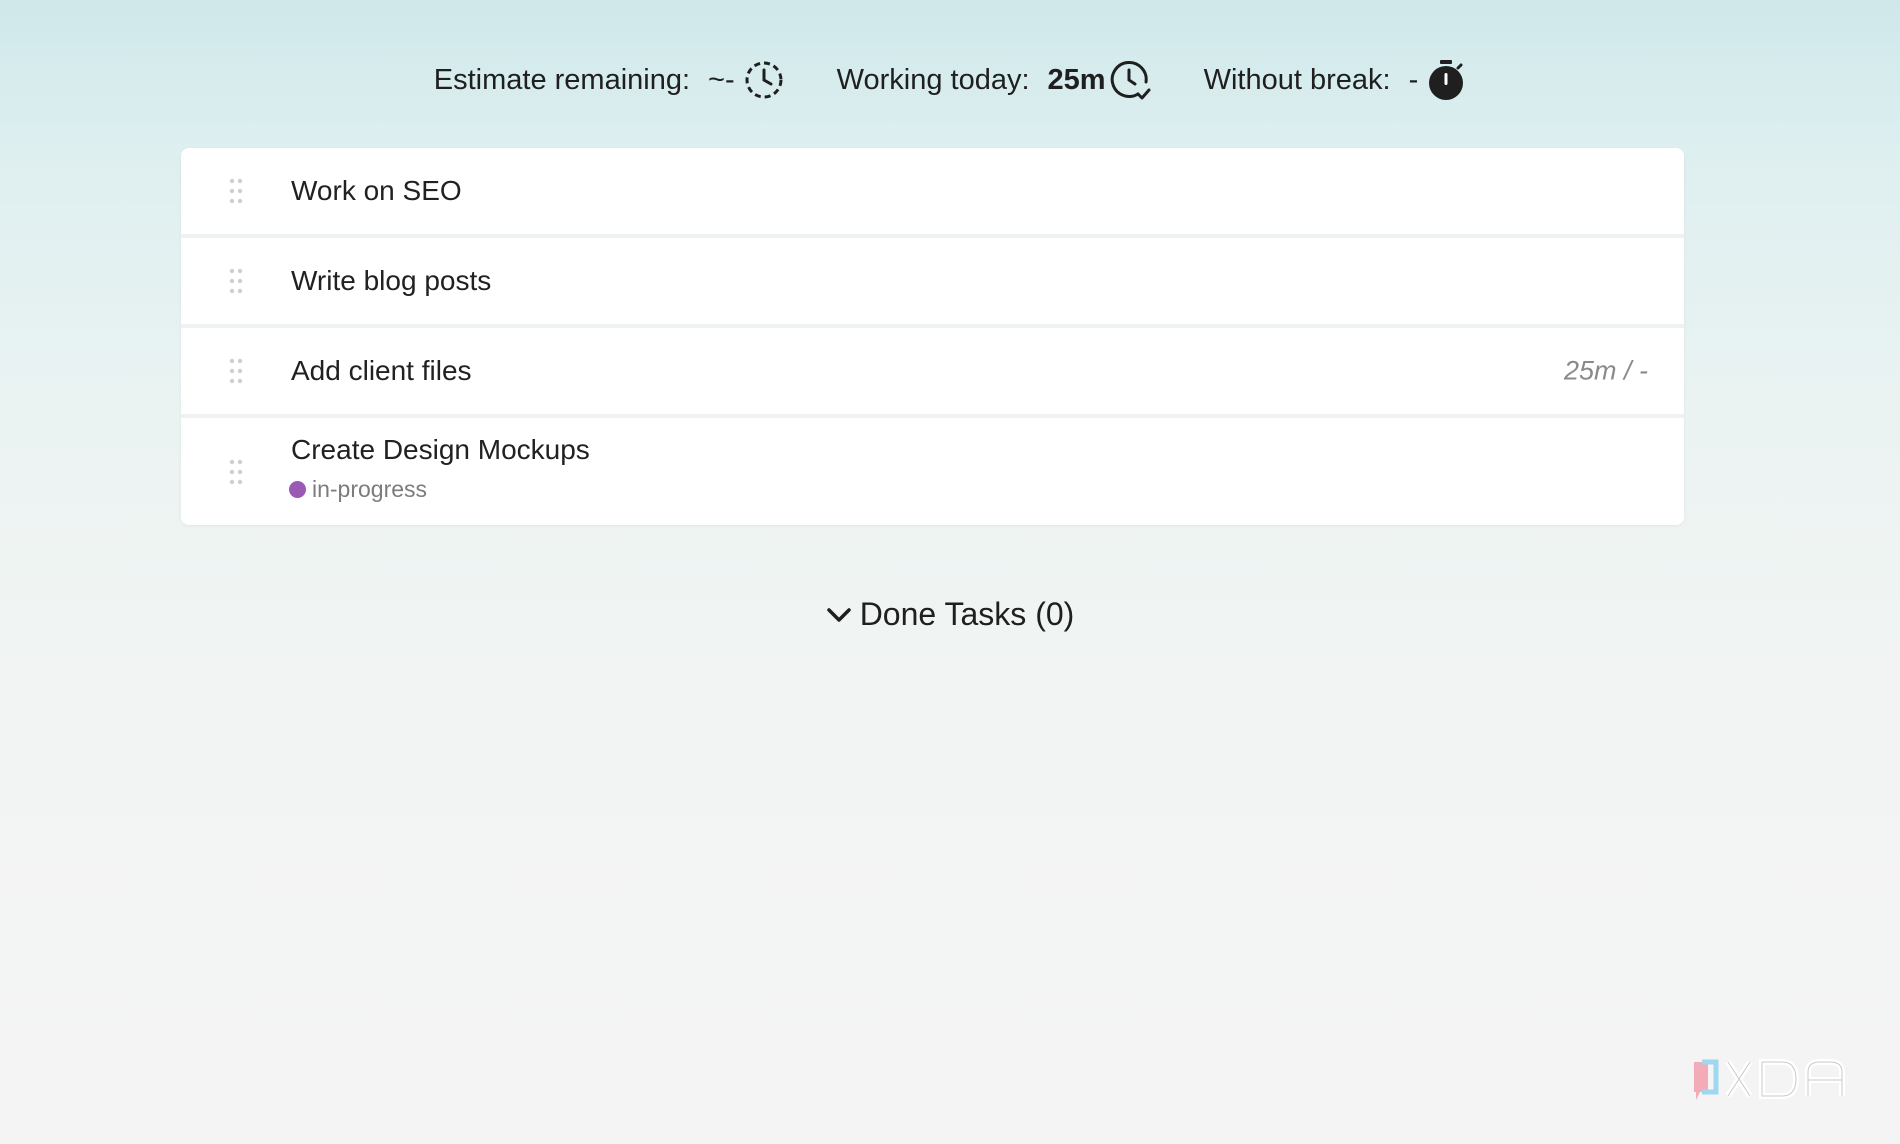  Describe the element at coordinates (932, 471) in the screenshot. I see `task-item: Create Design Mockups in-progress` at that location.